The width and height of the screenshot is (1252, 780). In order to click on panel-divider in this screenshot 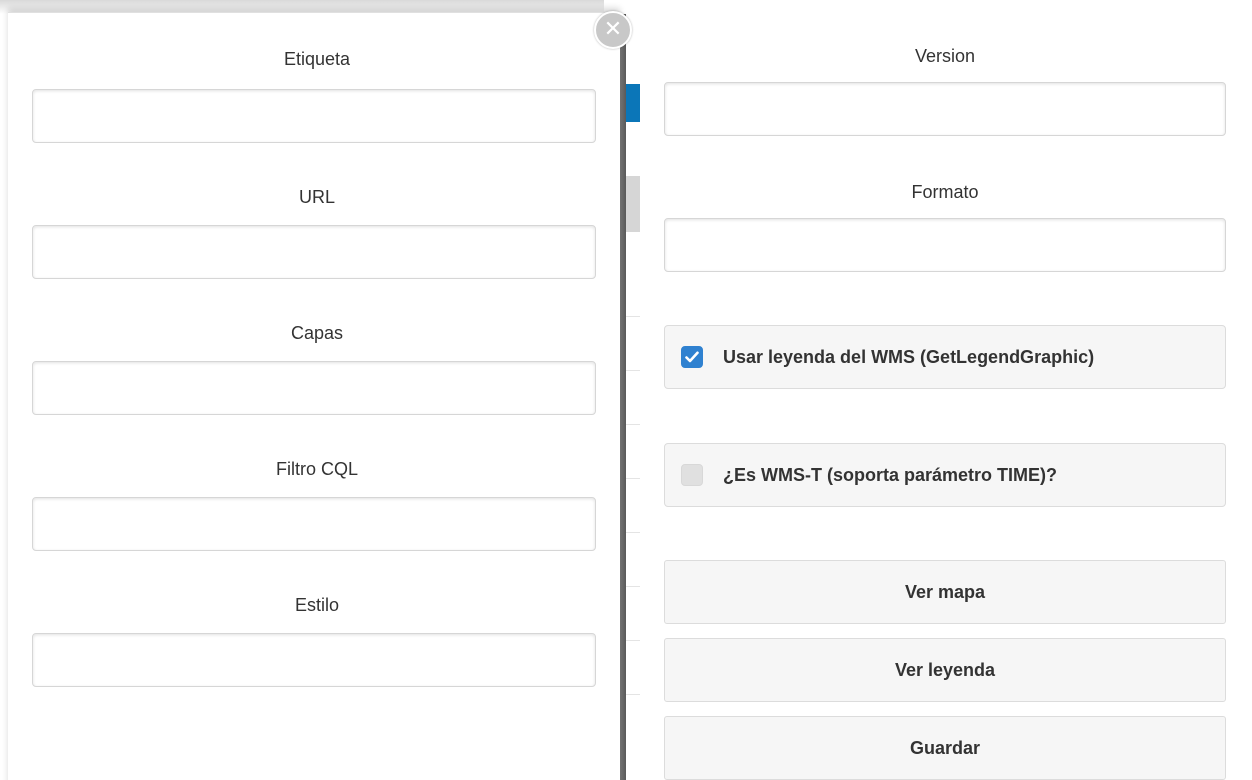, I will do `click(623, 397)`.